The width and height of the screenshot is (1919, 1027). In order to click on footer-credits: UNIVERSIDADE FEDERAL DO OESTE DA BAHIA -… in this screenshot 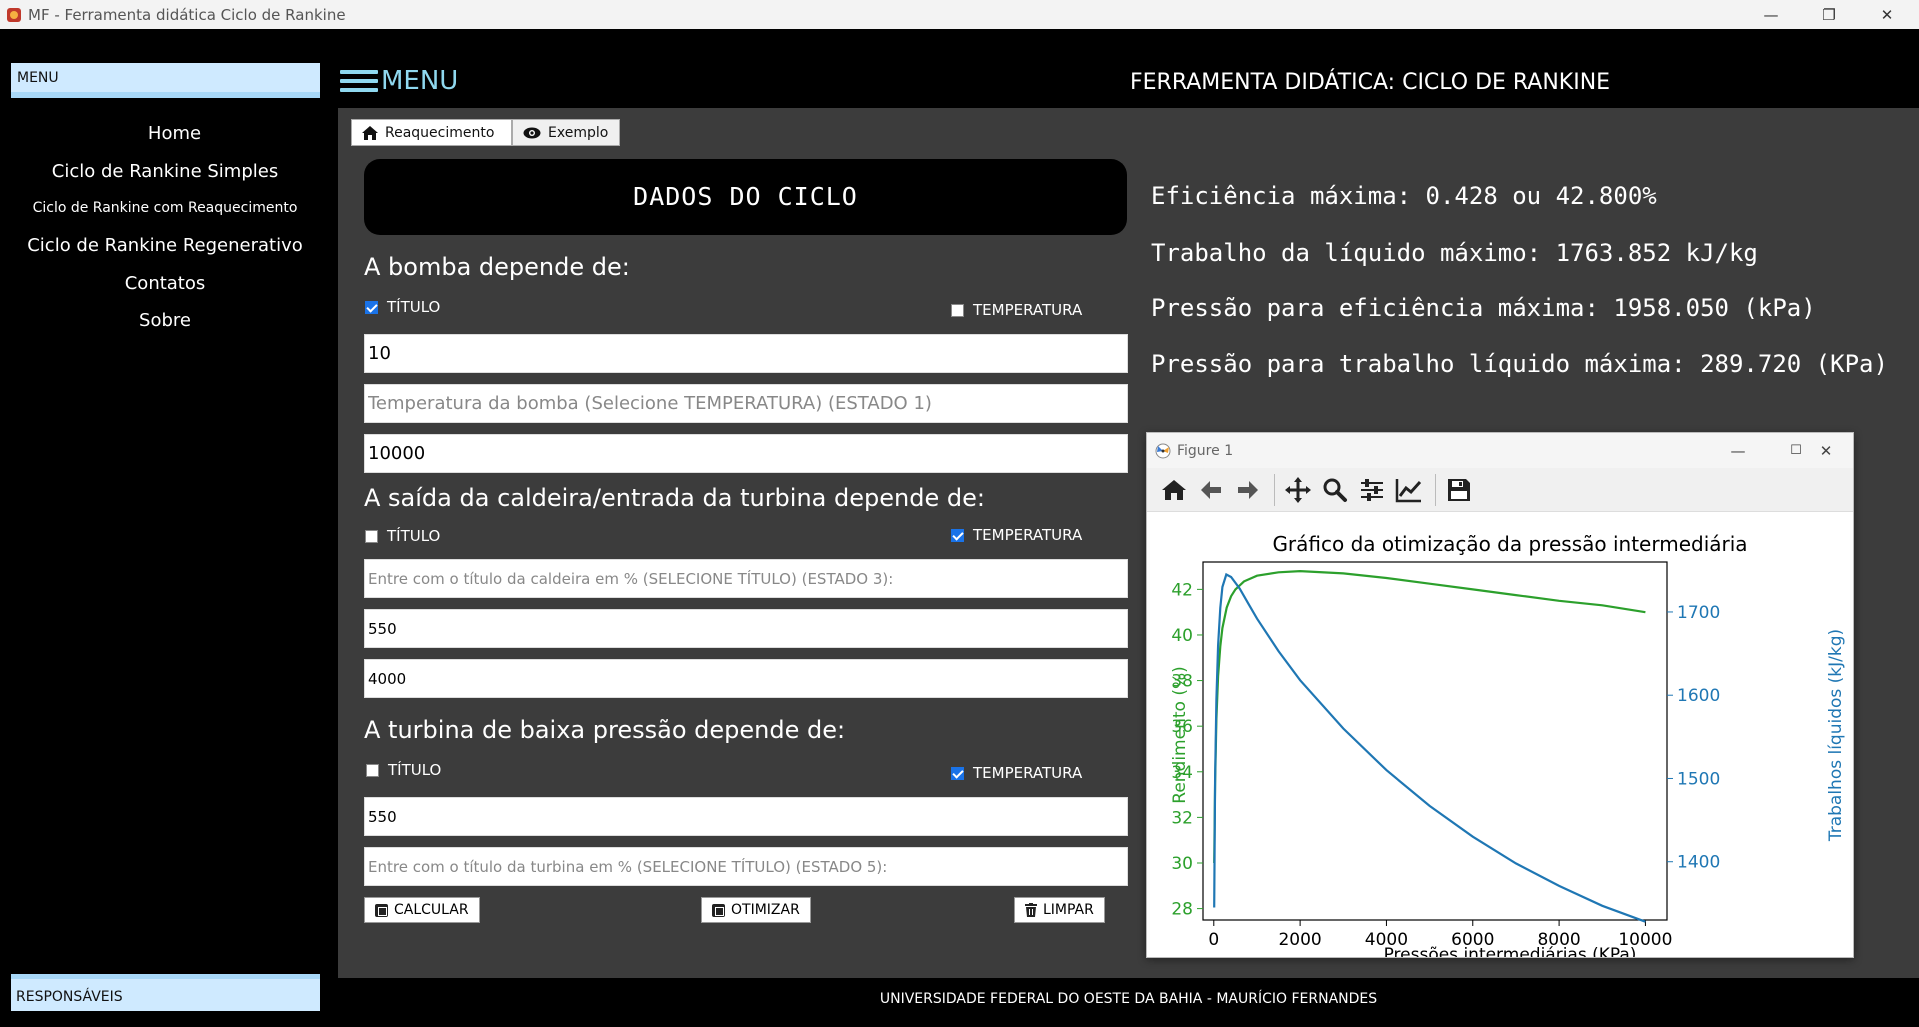, I will do `click(1128, 1002)`.